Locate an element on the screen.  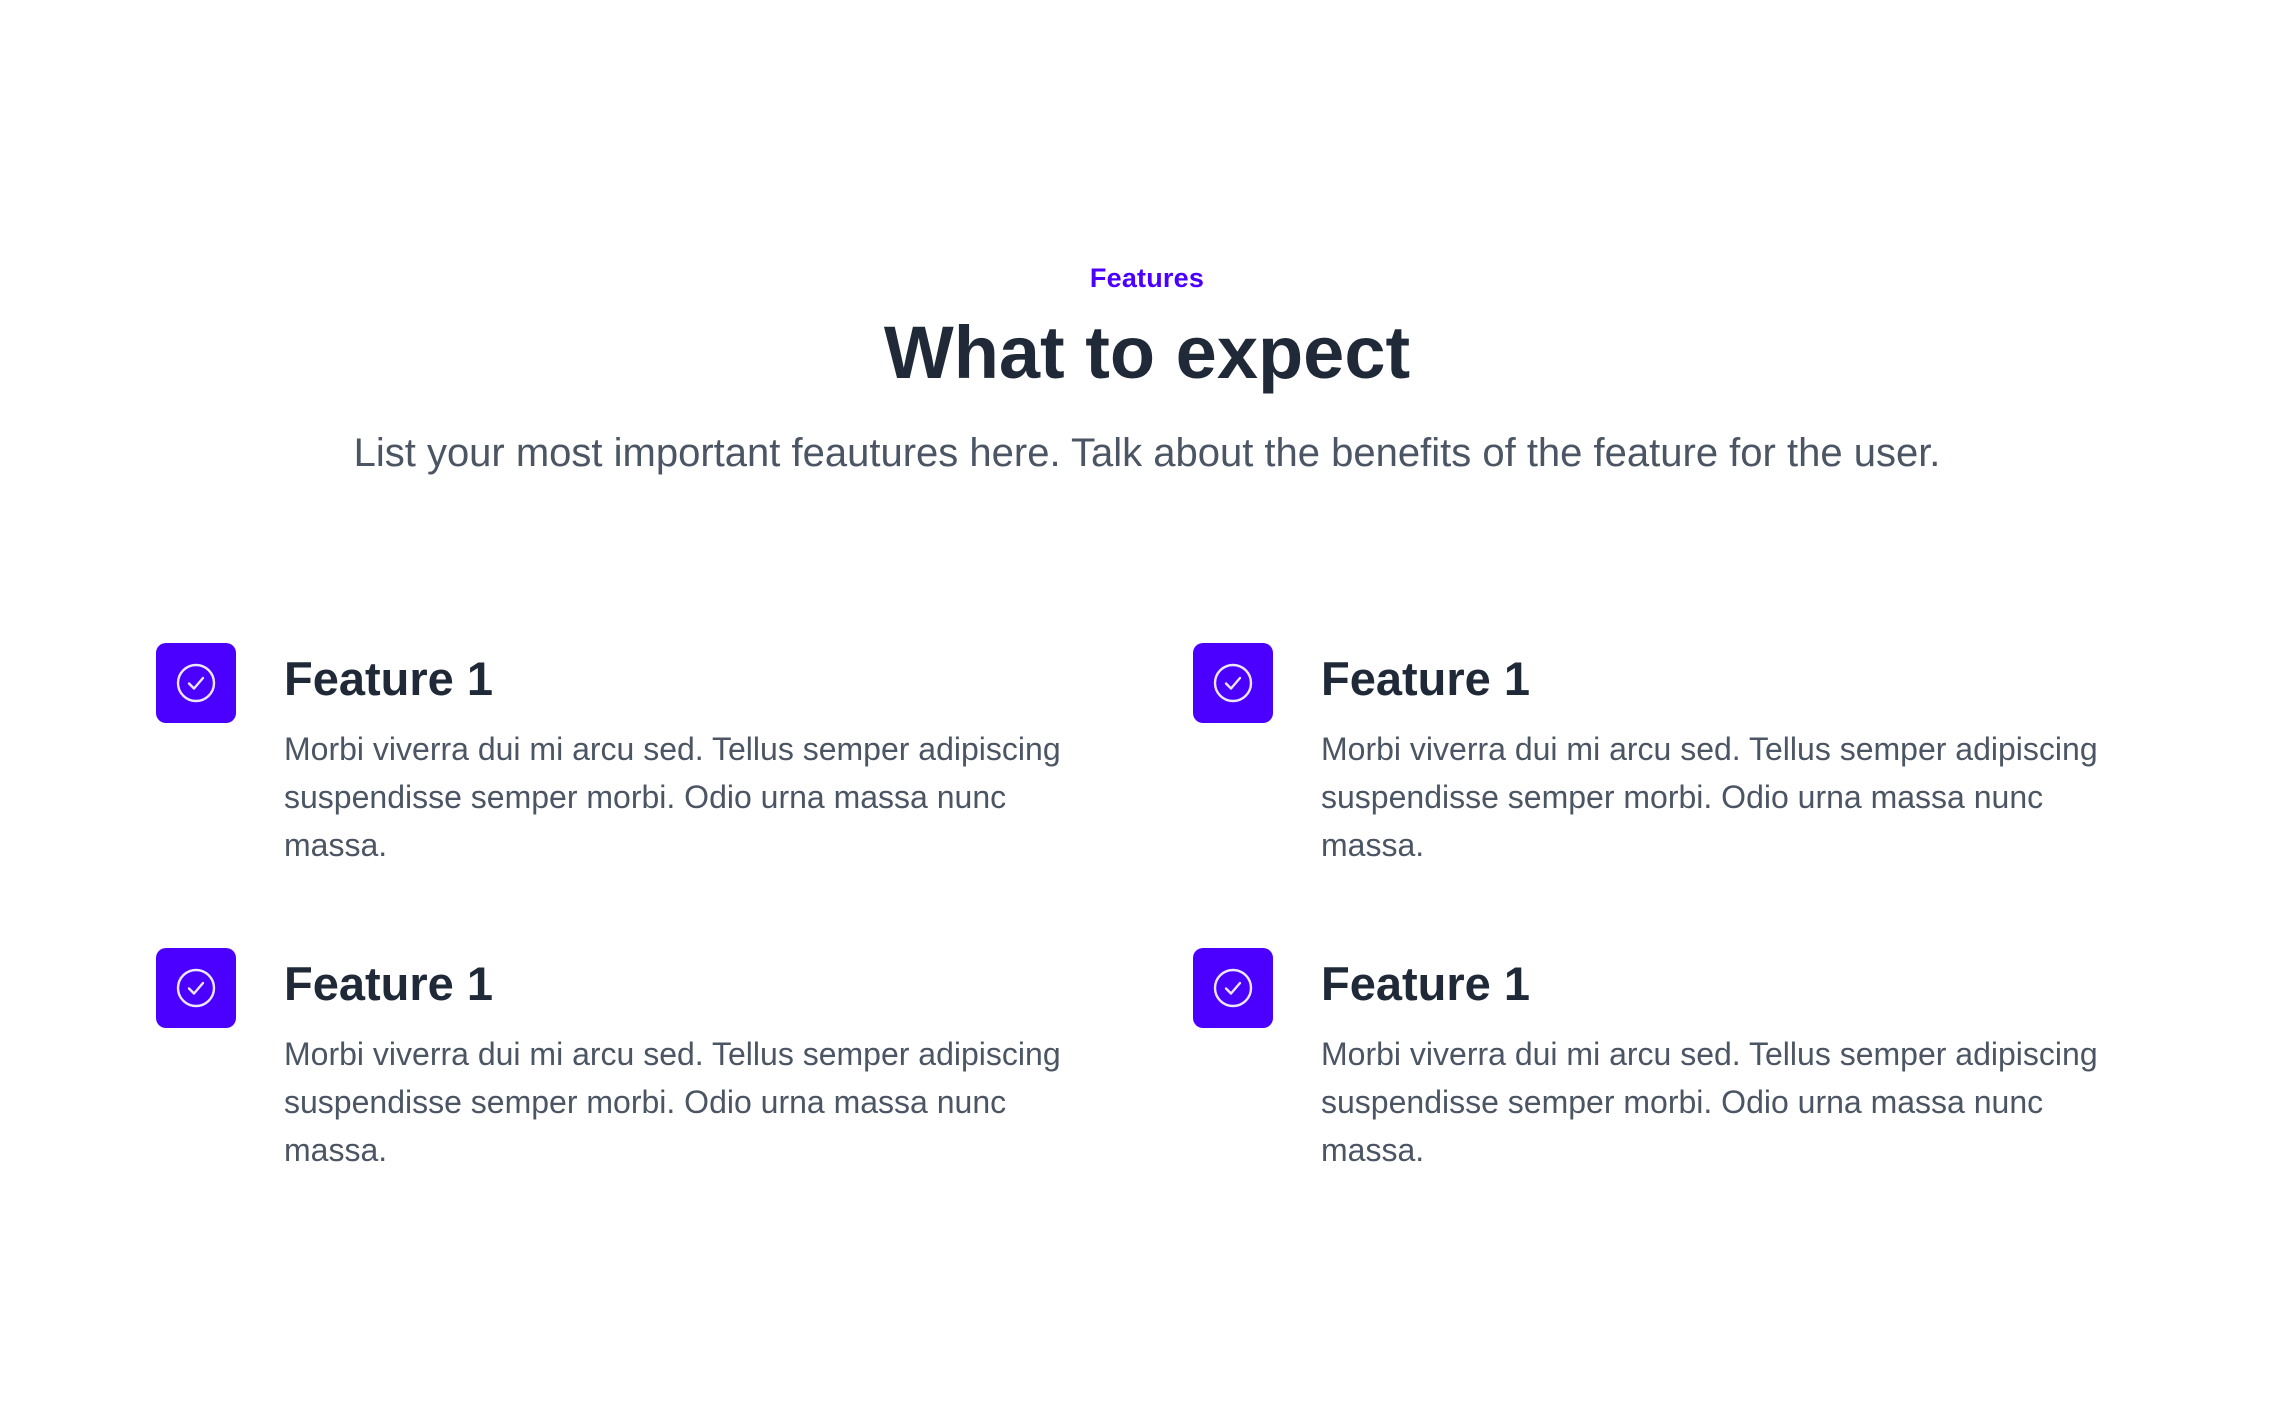
section-eyebrow: Features is located at coordinates (1147, 278).